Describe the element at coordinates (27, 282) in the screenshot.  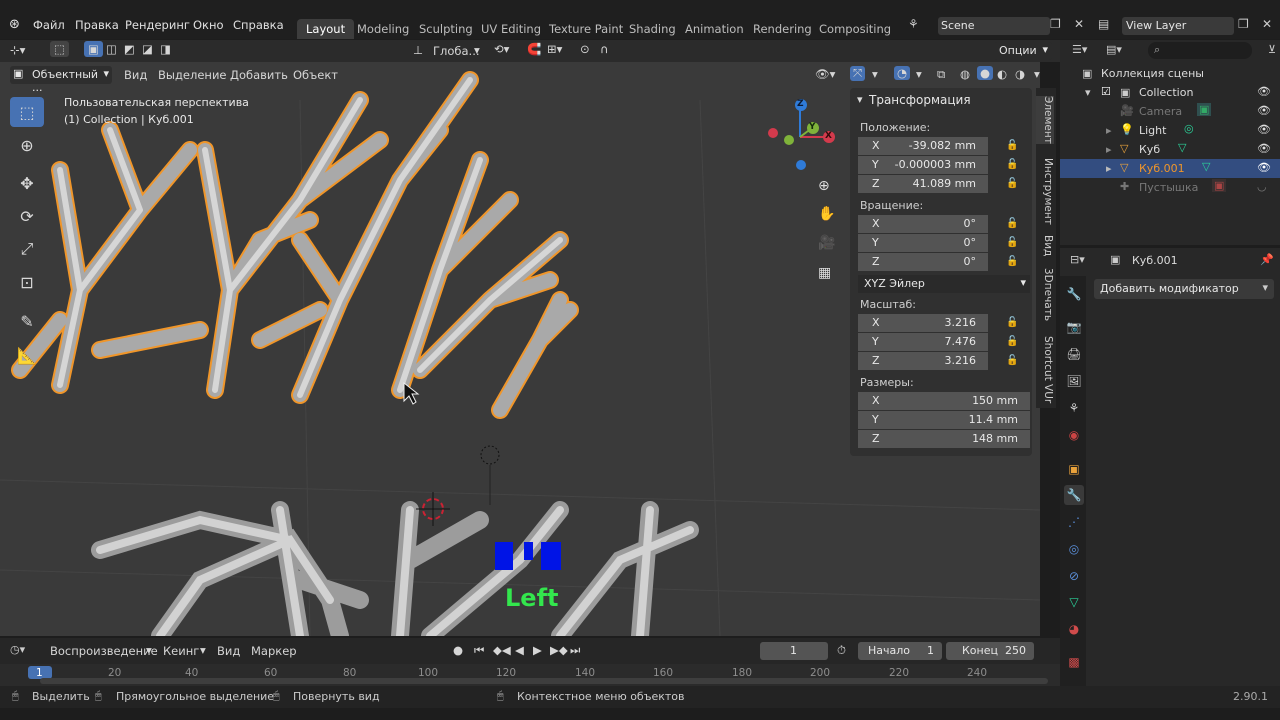
I see `transform-tool-icon: ⊡` at that location.